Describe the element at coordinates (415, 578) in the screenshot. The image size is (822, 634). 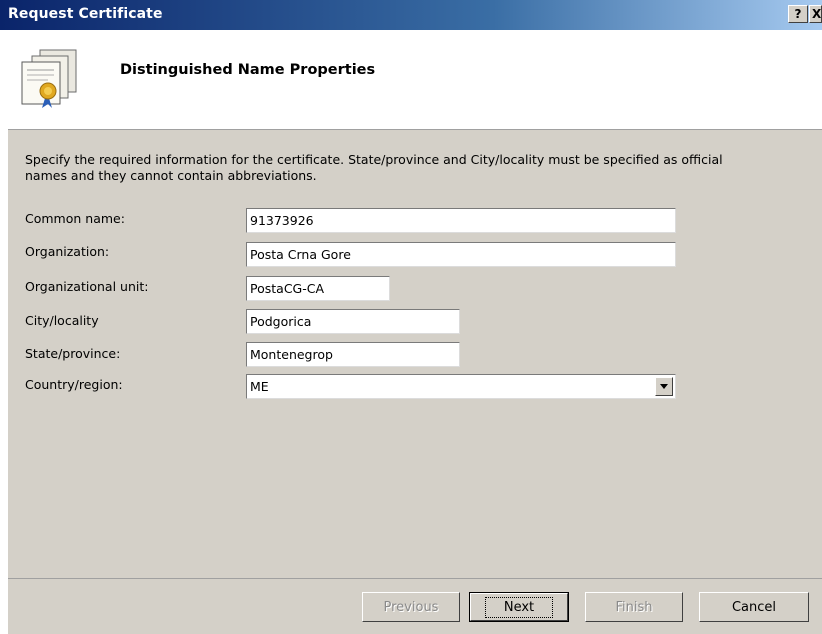
I see `footer-divider` at that location.